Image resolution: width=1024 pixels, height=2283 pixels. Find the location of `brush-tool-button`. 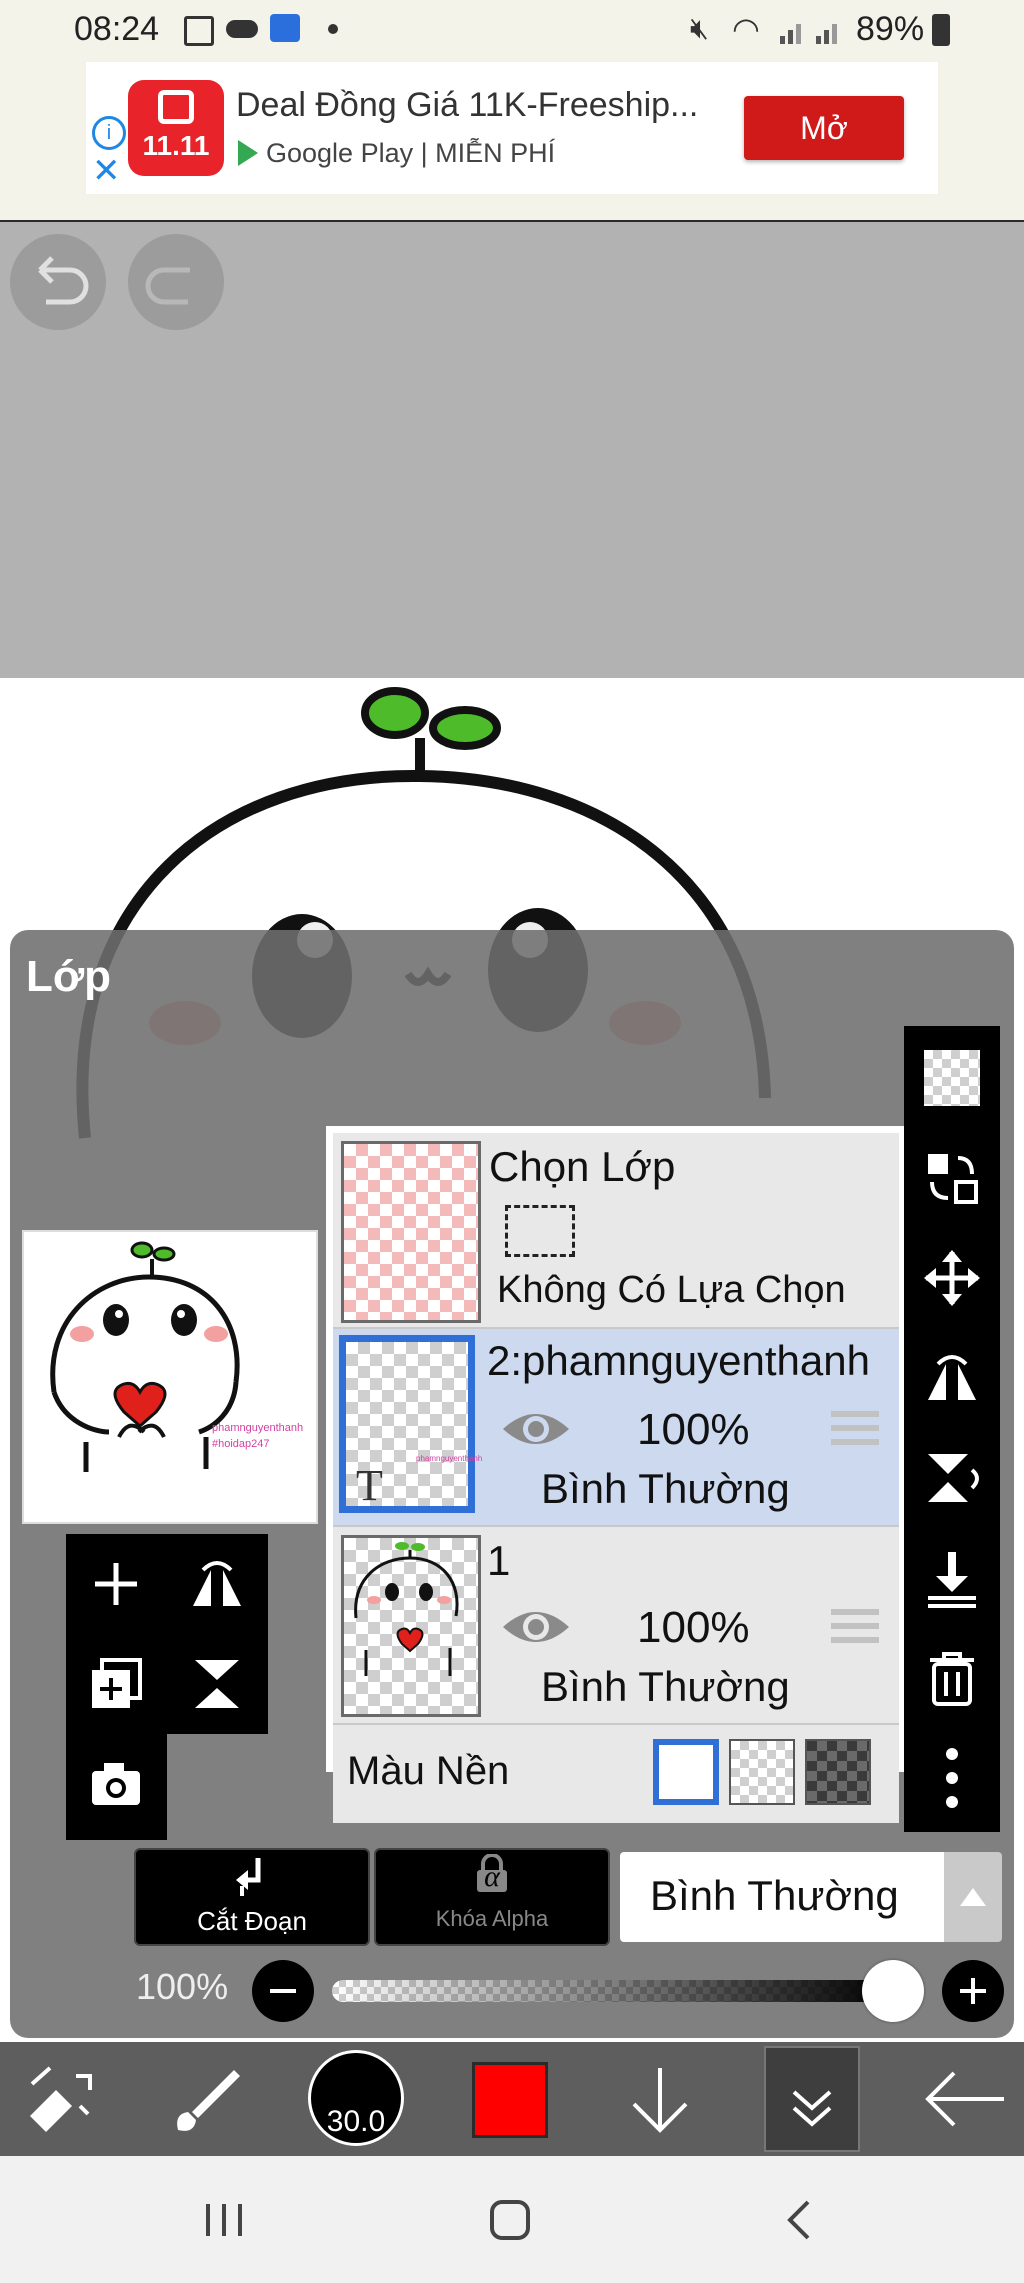

brush-tool-button is located at coordinates (206, 2099).